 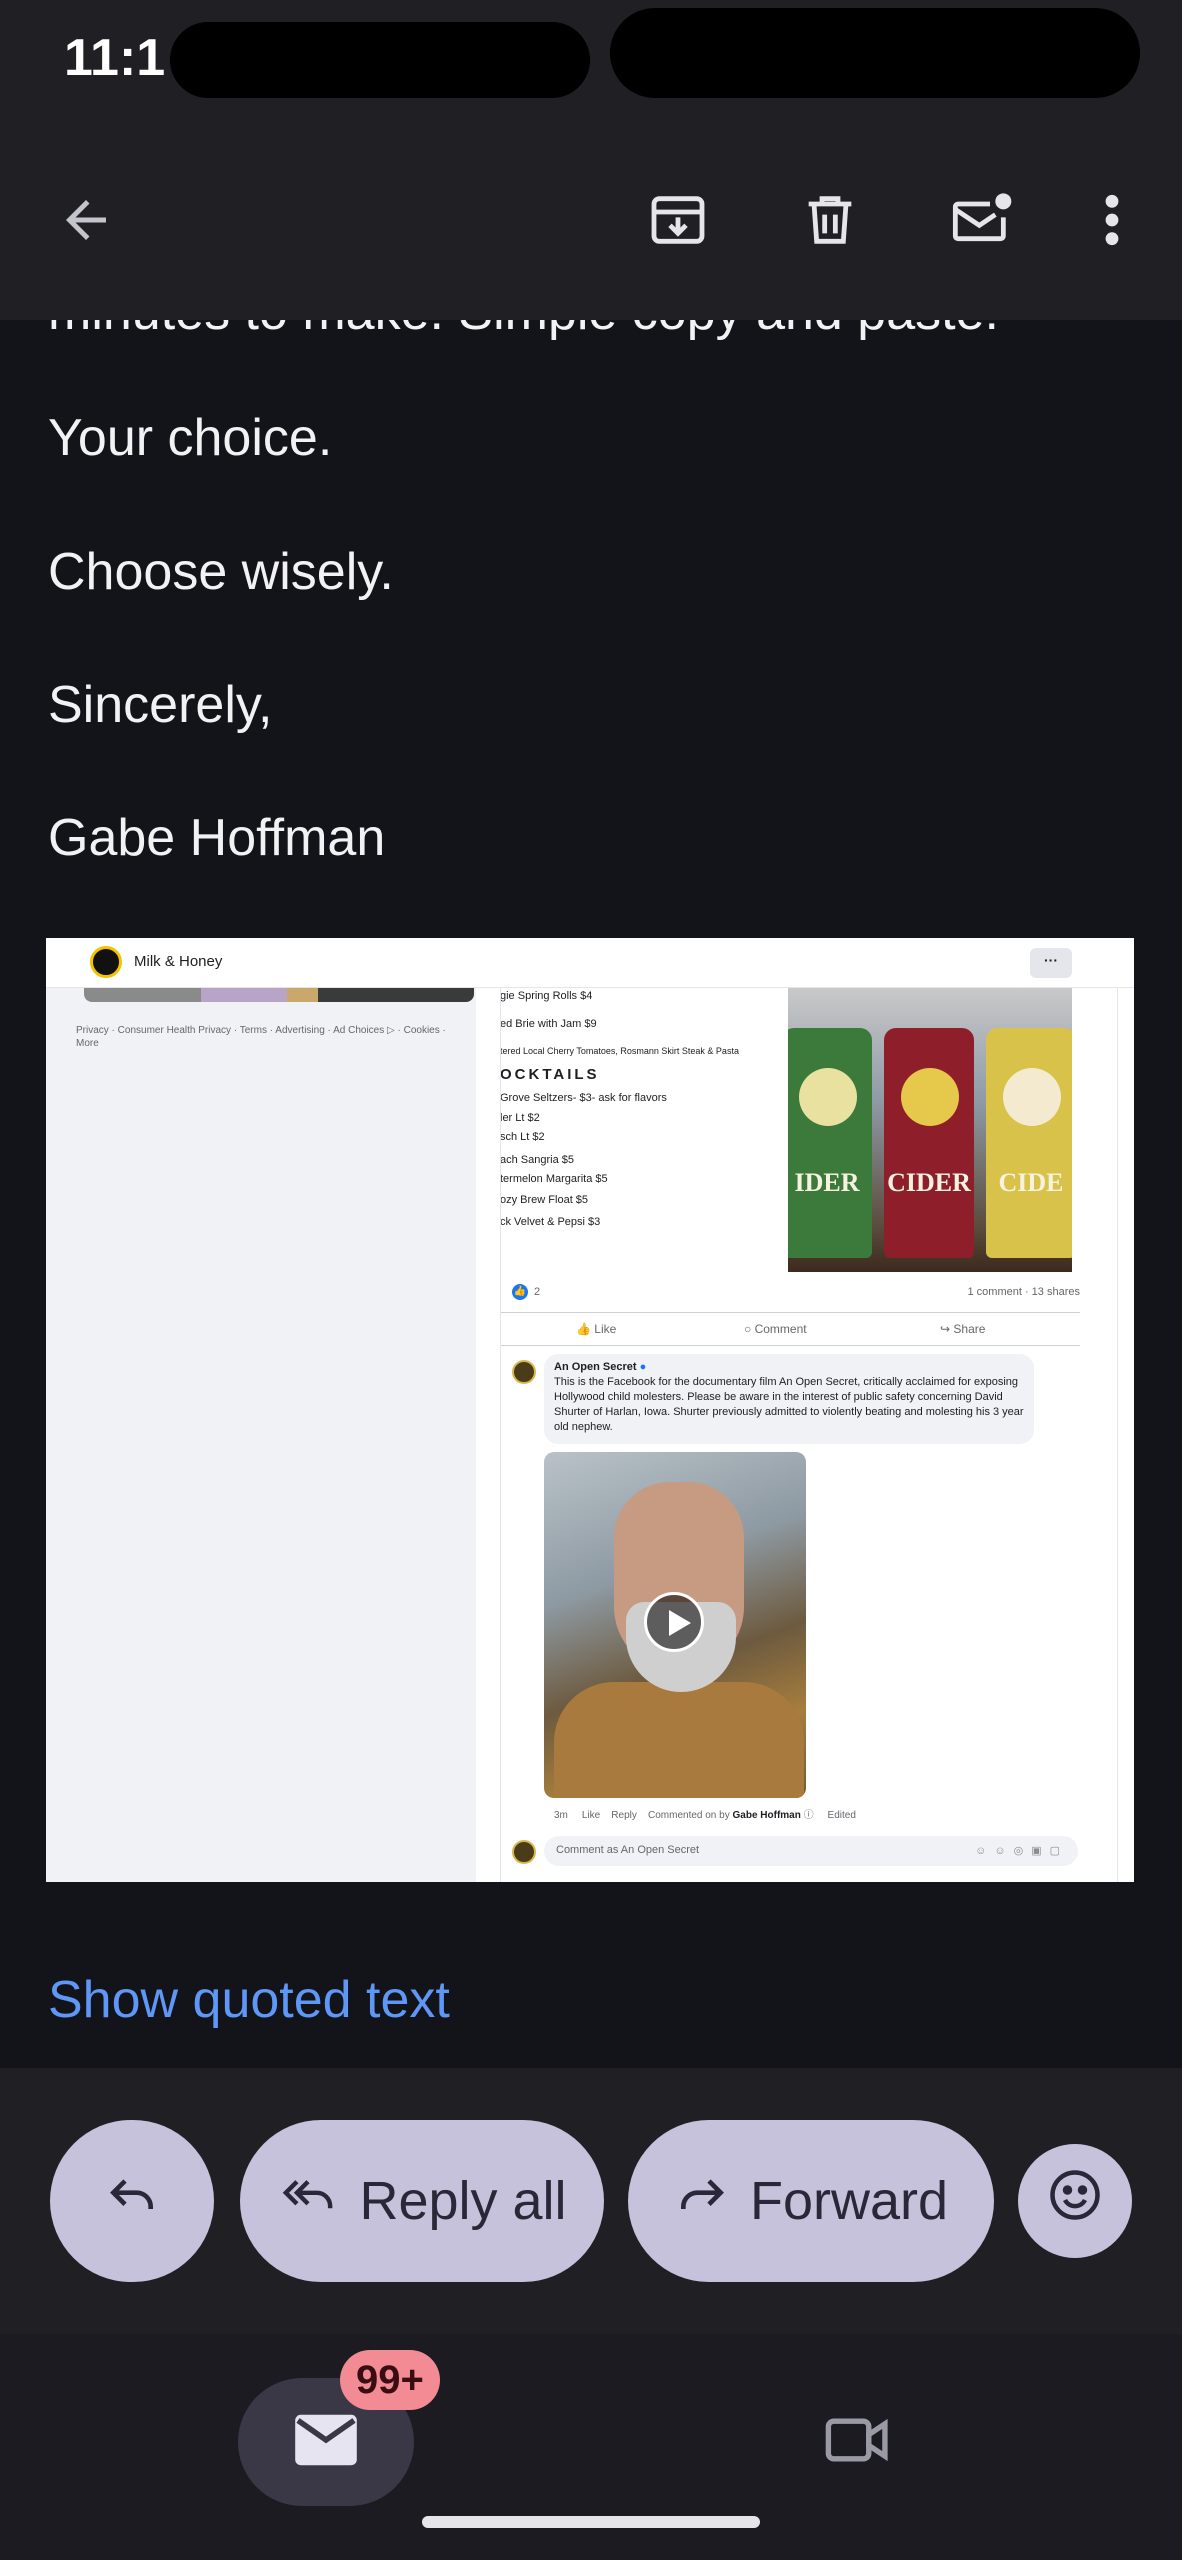 I want to click on show-quoted-text-link: Show quoted text, so click(x=249, y=2000).